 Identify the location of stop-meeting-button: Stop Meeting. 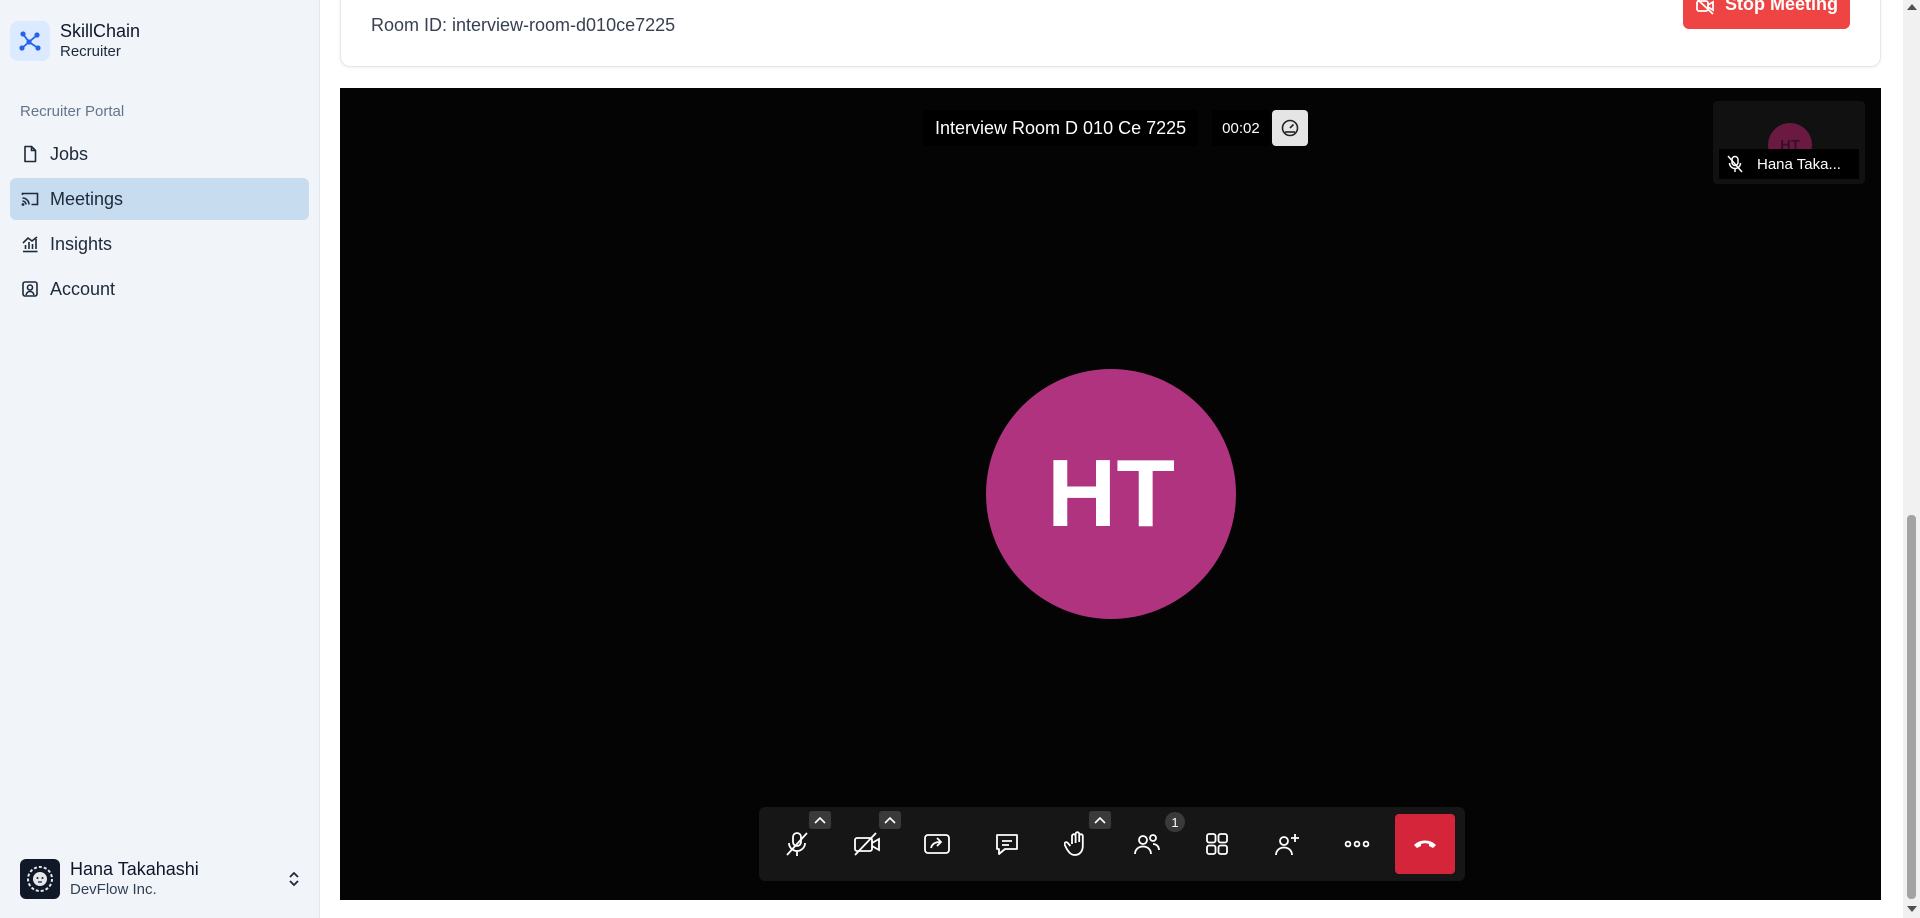
(1766, 14).